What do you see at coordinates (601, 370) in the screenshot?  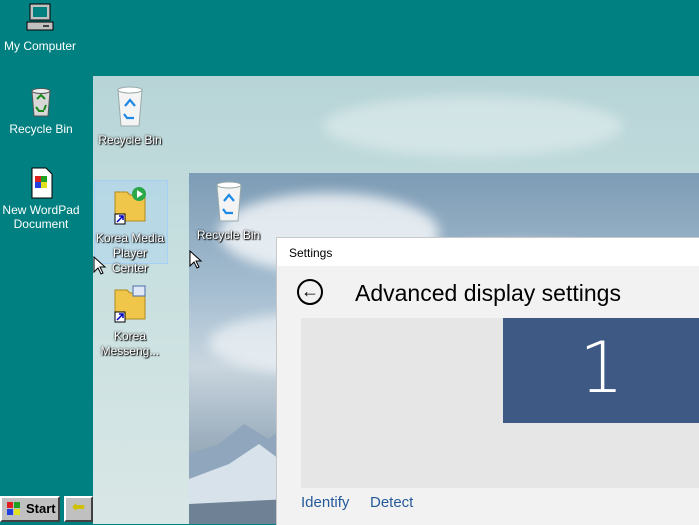 I see `monitor-tile: 1` at bounding box center [601, 370].